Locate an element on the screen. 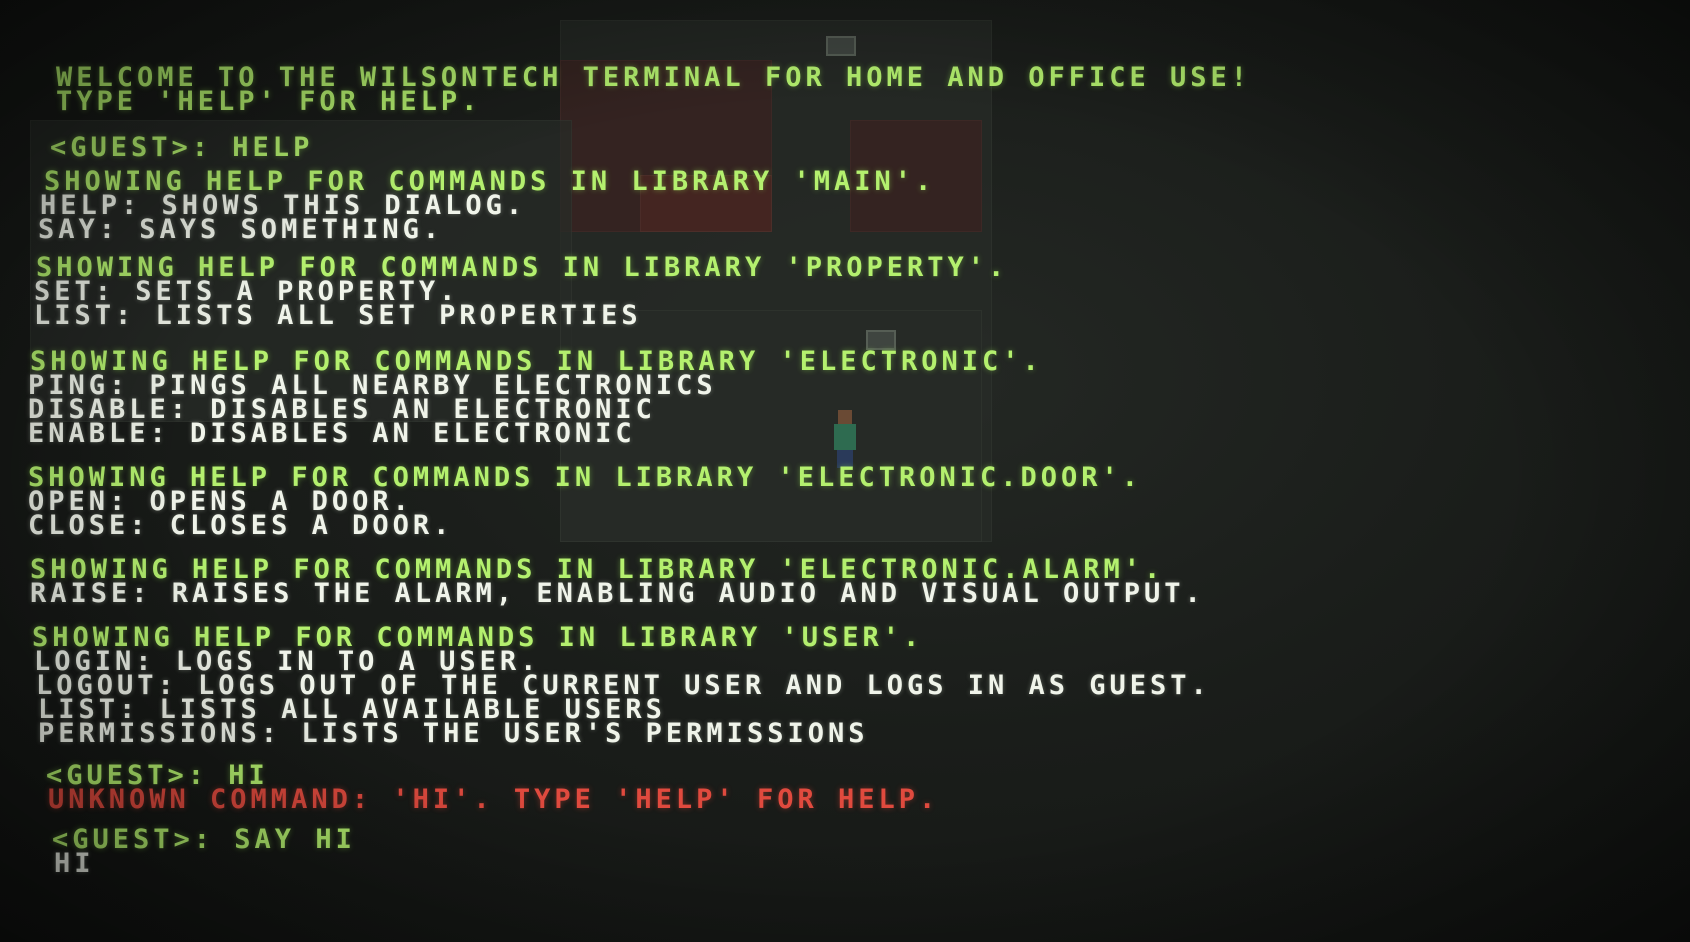 This screenshot has height=942, width=1690. help-line: SAY: SAYS SOMETHING. is located at coordinates (241, 229).